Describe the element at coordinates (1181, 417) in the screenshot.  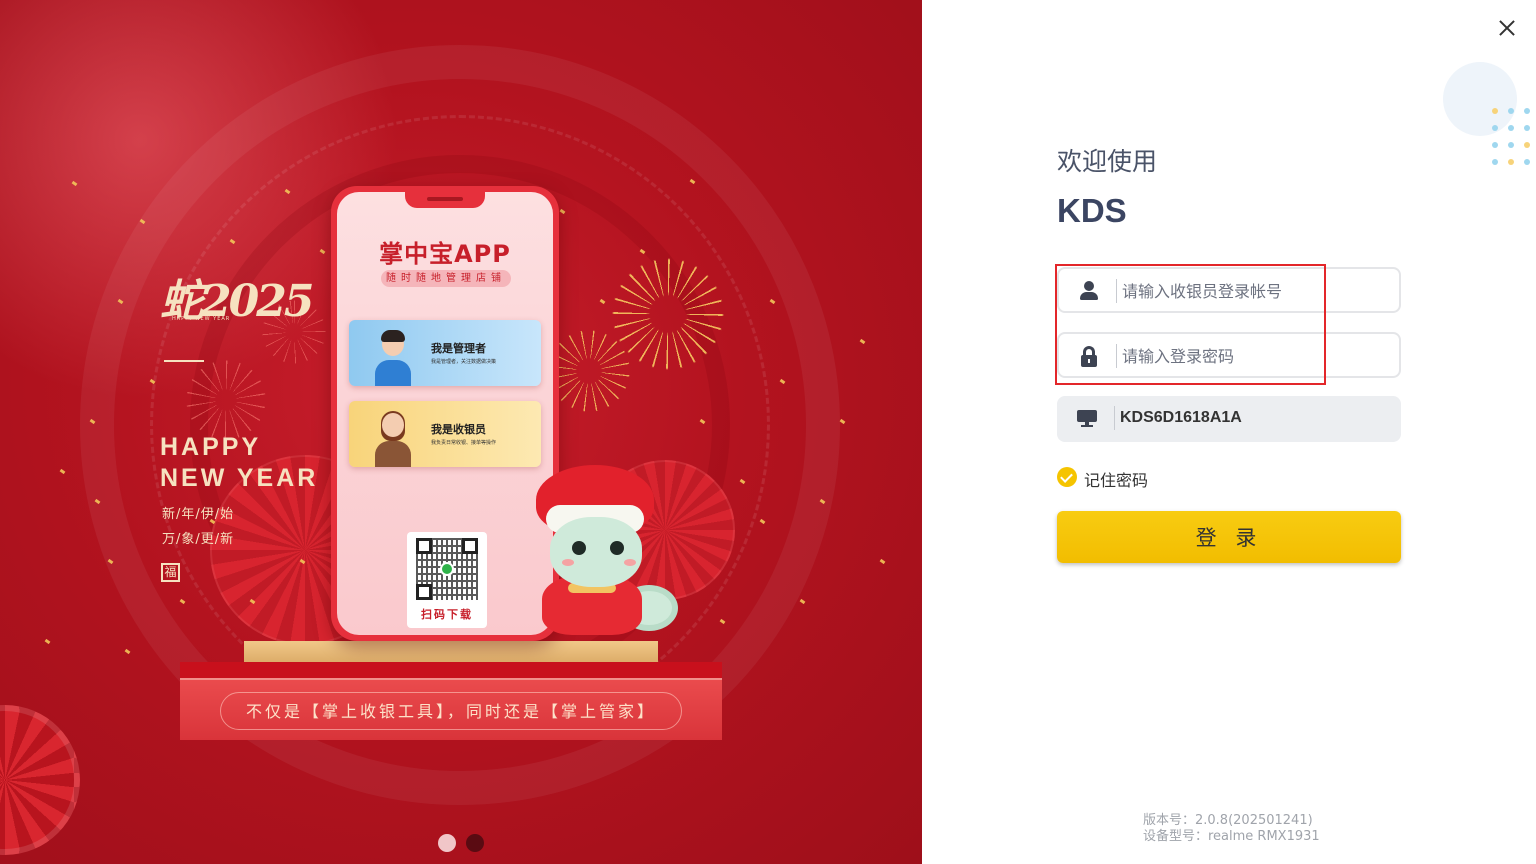
I see `device-id-value: KDS6D1618A1A` at that location.